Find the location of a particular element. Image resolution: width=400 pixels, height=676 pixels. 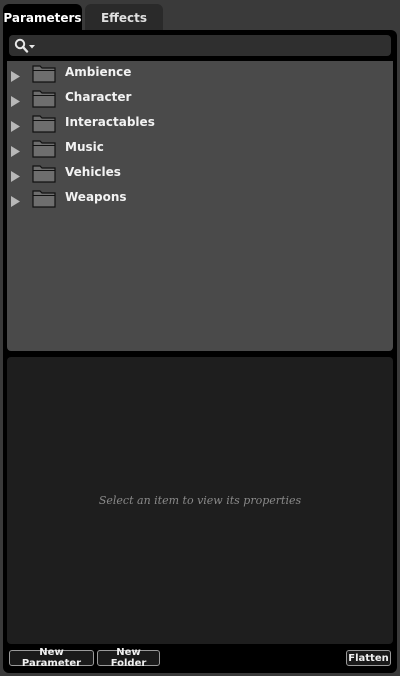

tree-item-label: Interactables is located at coordinates (110, 122).